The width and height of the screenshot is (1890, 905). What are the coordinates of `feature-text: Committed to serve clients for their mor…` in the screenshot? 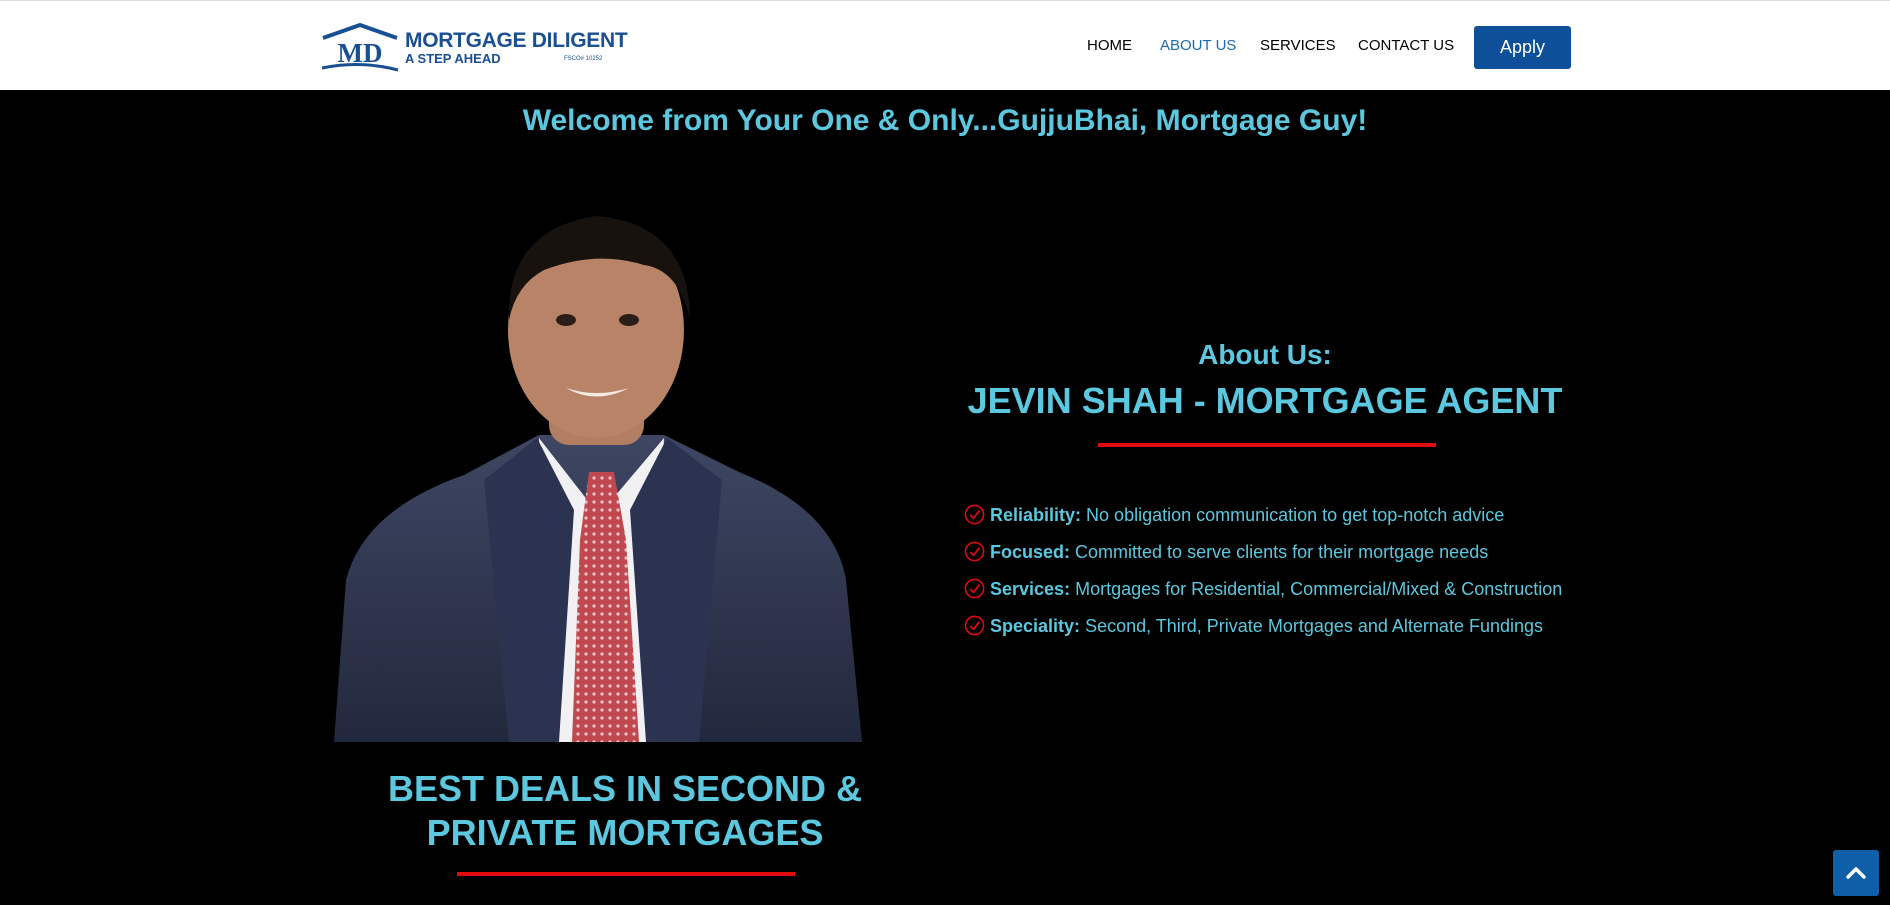 It's located at (1282, 552).